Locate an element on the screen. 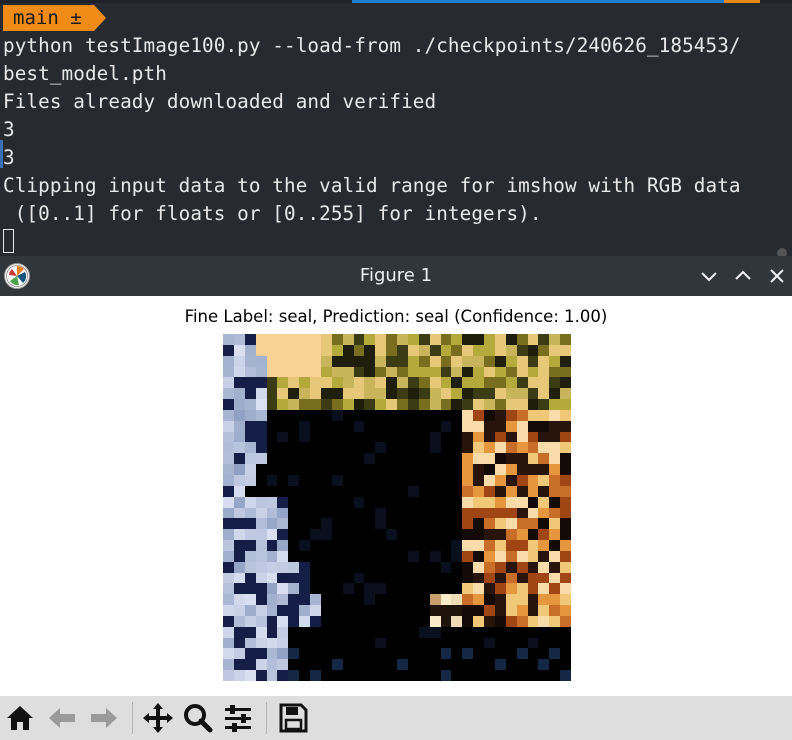 This screenshot has width=792, height=740. terminal-scrollbar is located at coordinates (782, 252).